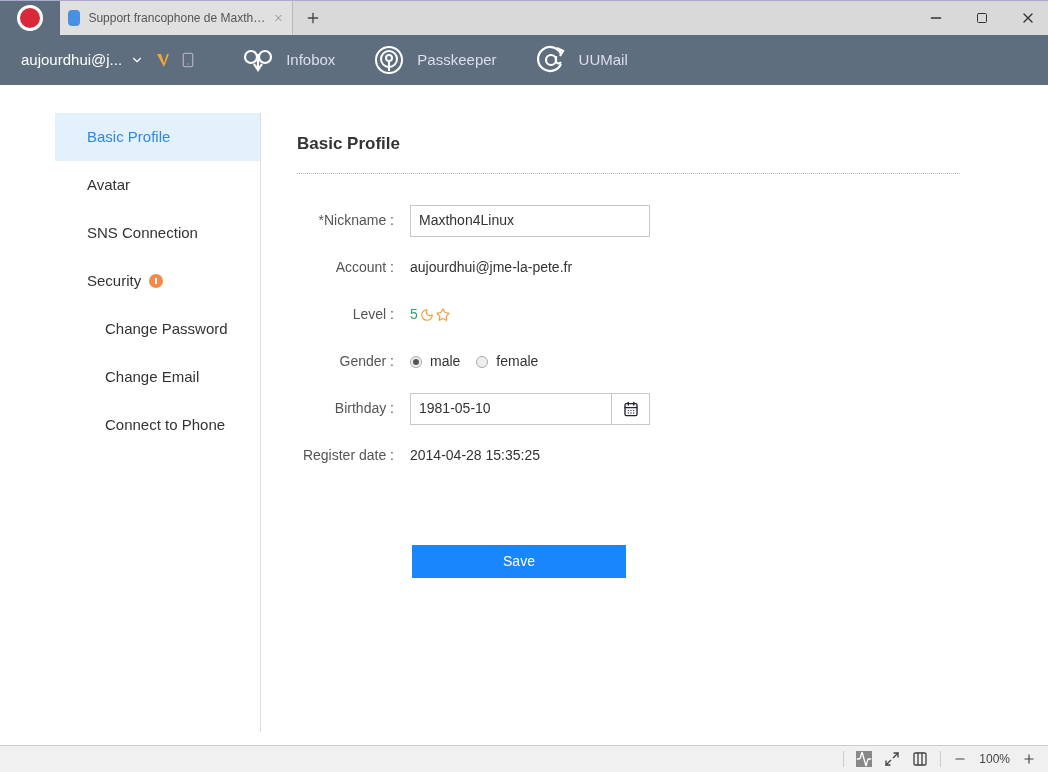  Describe the element at coordinates (165, 424) in the screenshot. I see `sidebar-item-label: Connect to Phone` at that location.